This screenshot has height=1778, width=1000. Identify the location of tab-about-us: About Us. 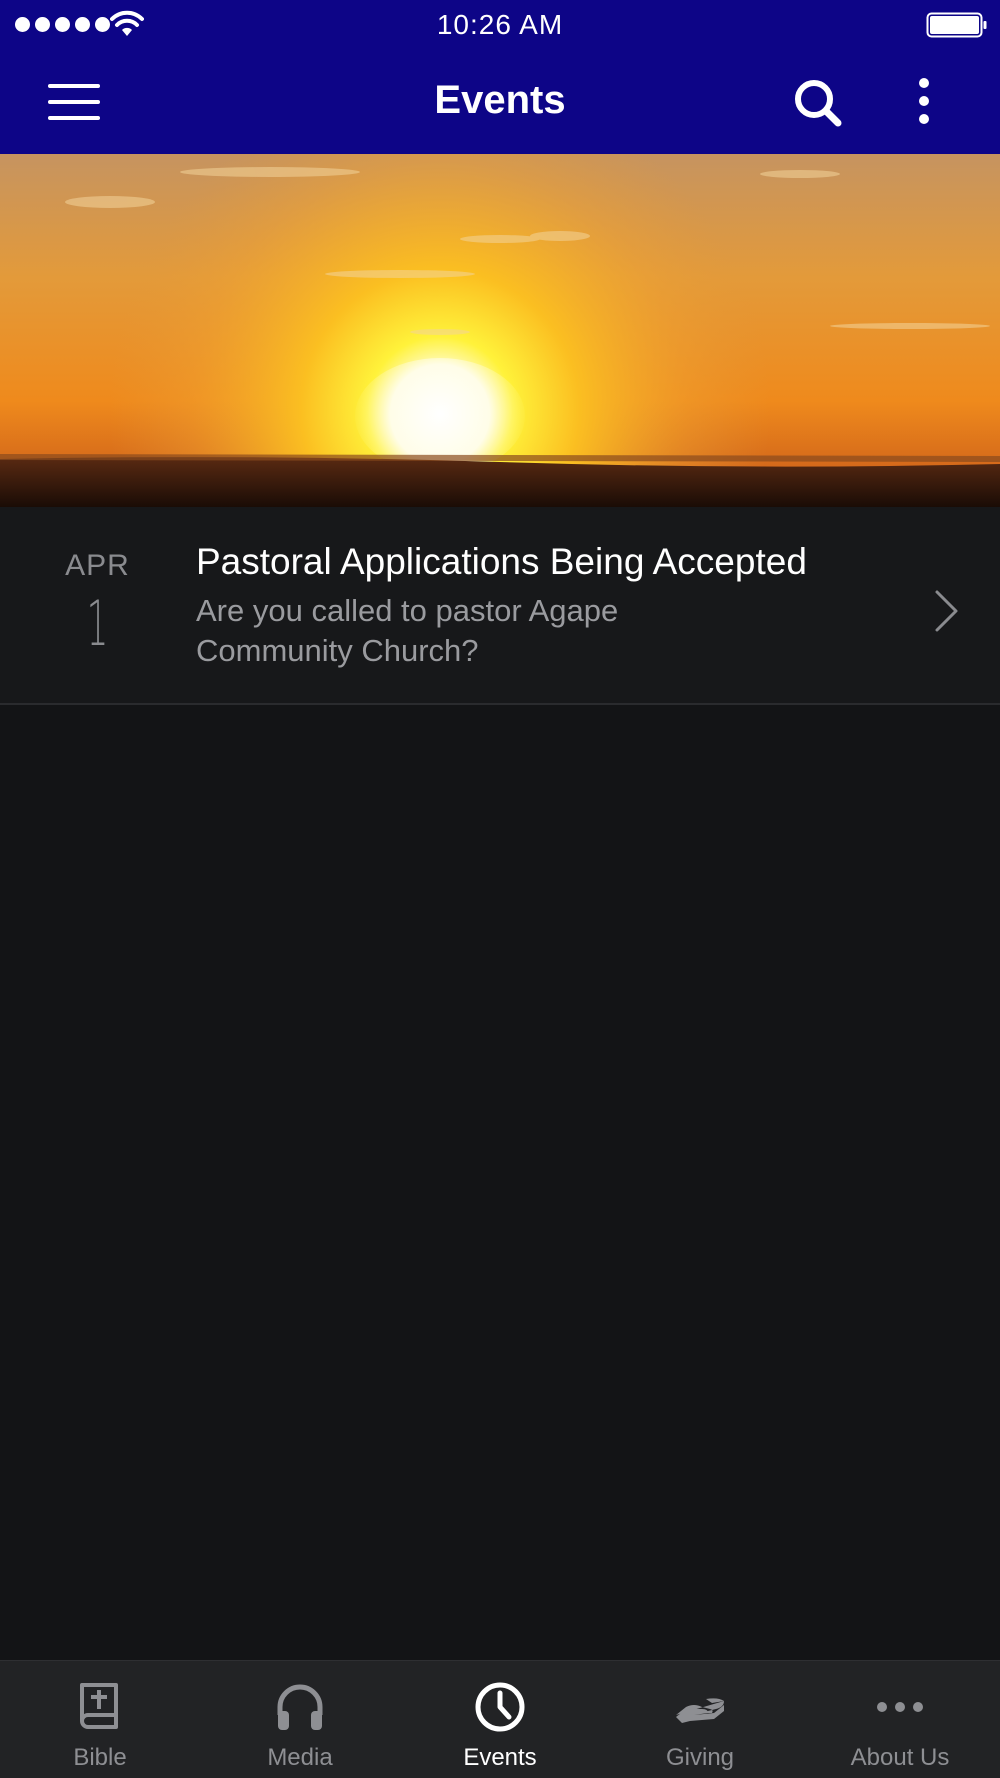
(900, 1719).